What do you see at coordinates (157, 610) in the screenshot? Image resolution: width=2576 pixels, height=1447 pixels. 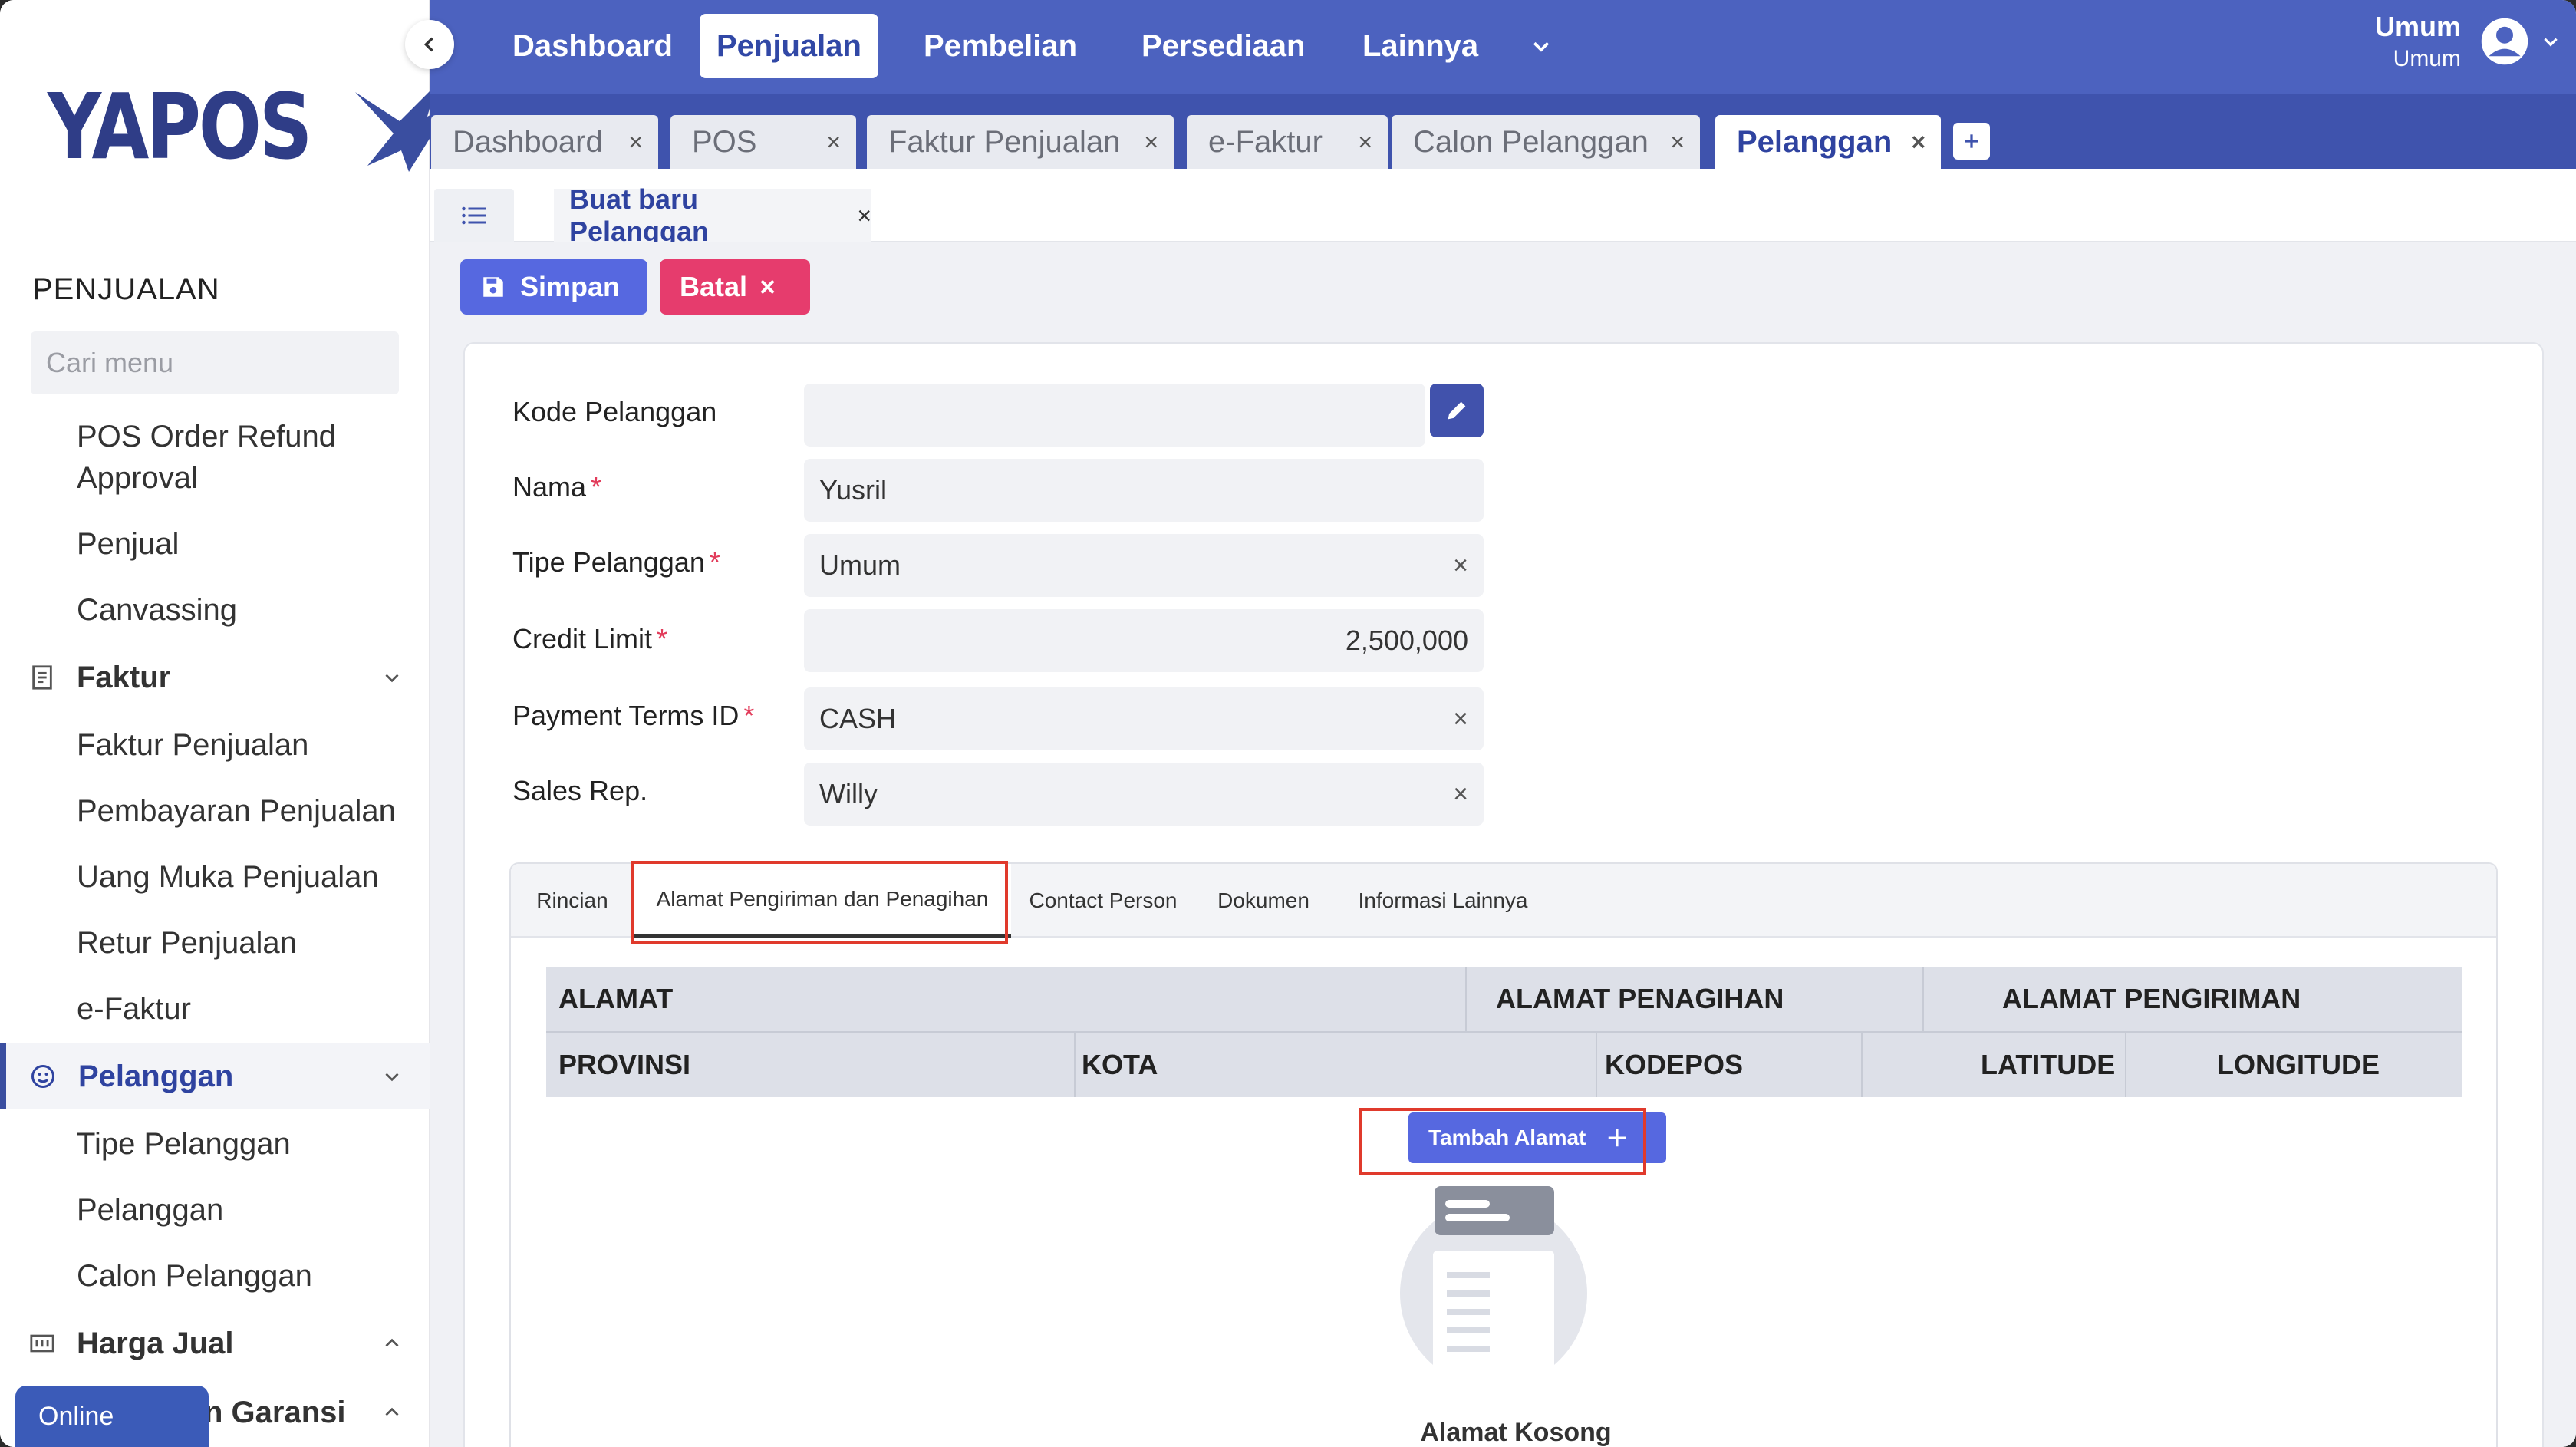 I see `sidebar-item-canvassing: Canvassing` at bounding box center [157, 610].